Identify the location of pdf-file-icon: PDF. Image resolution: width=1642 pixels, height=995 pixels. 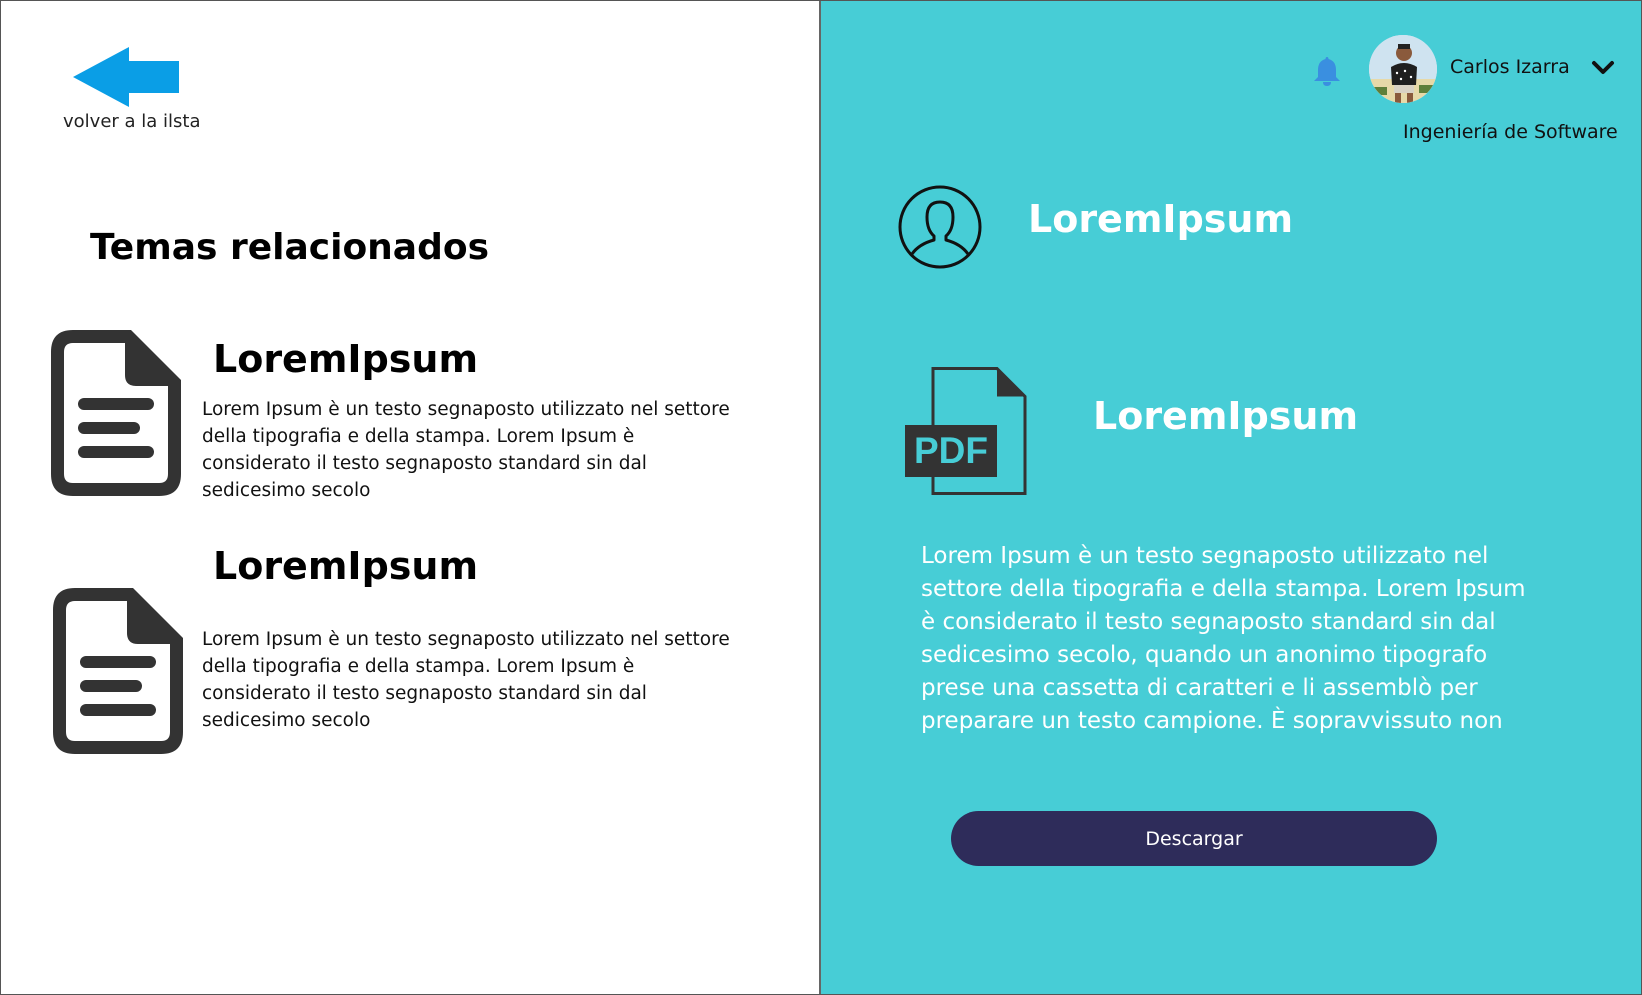
(966, 431).